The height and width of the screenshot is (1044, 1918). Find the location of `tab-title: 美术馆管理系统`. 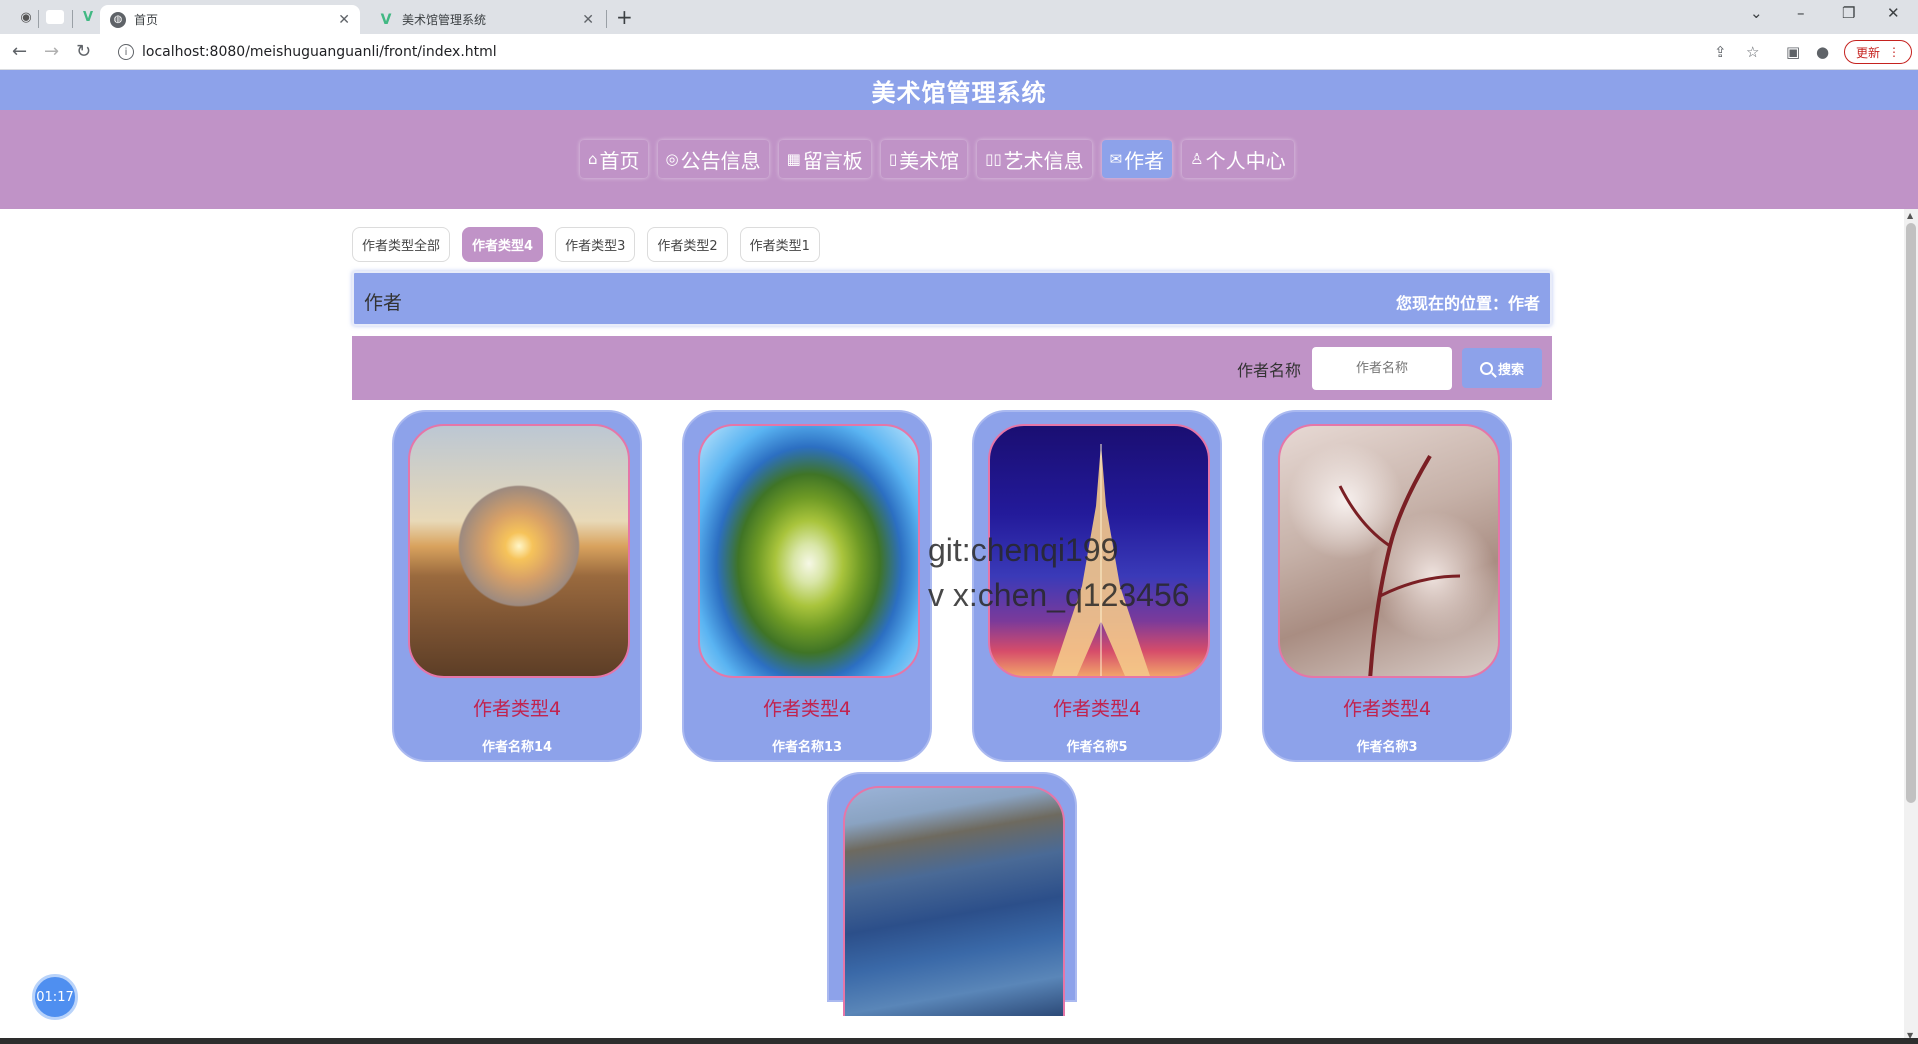

tab-title: 美术馆管理系统 is located at coordinates (444, 20).